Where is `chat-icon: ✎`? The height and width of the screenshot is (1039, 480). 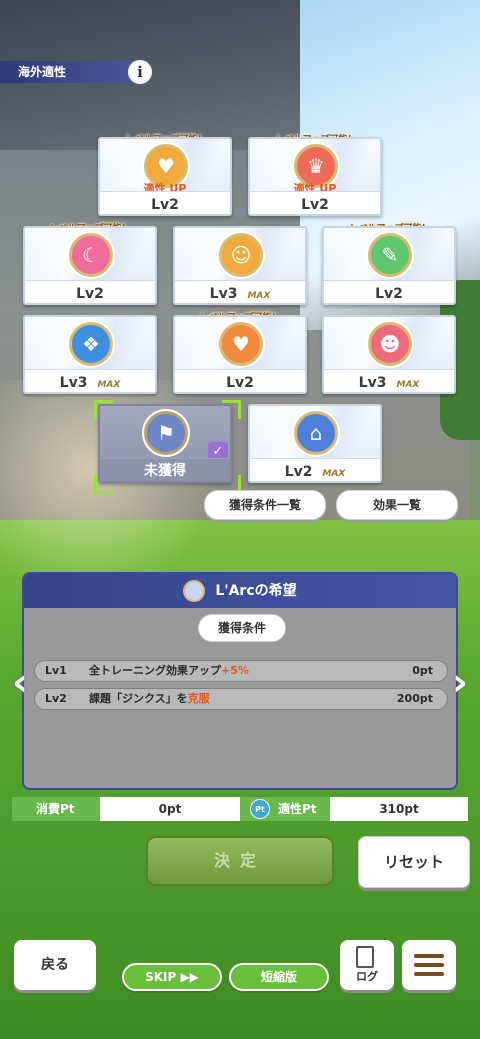 chat-icon: ✎ is located at coordinates (390, 255).